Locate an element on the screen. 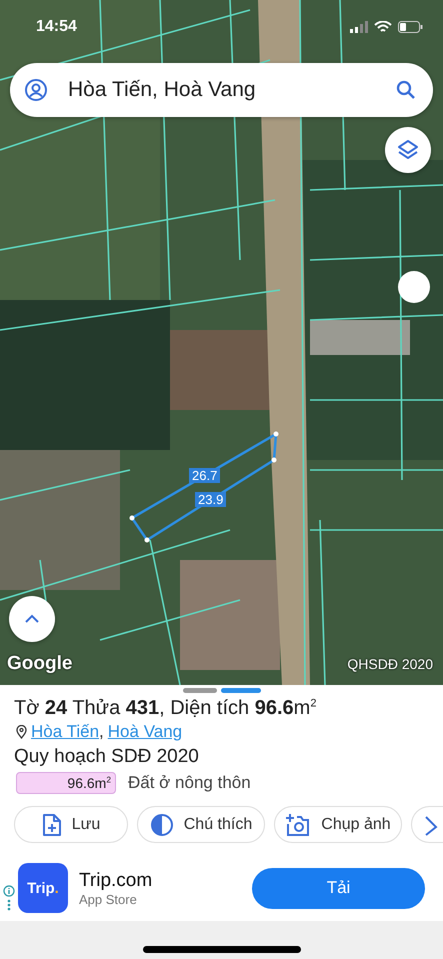  app-logo: Trip. is located at coordinates (43, 888).